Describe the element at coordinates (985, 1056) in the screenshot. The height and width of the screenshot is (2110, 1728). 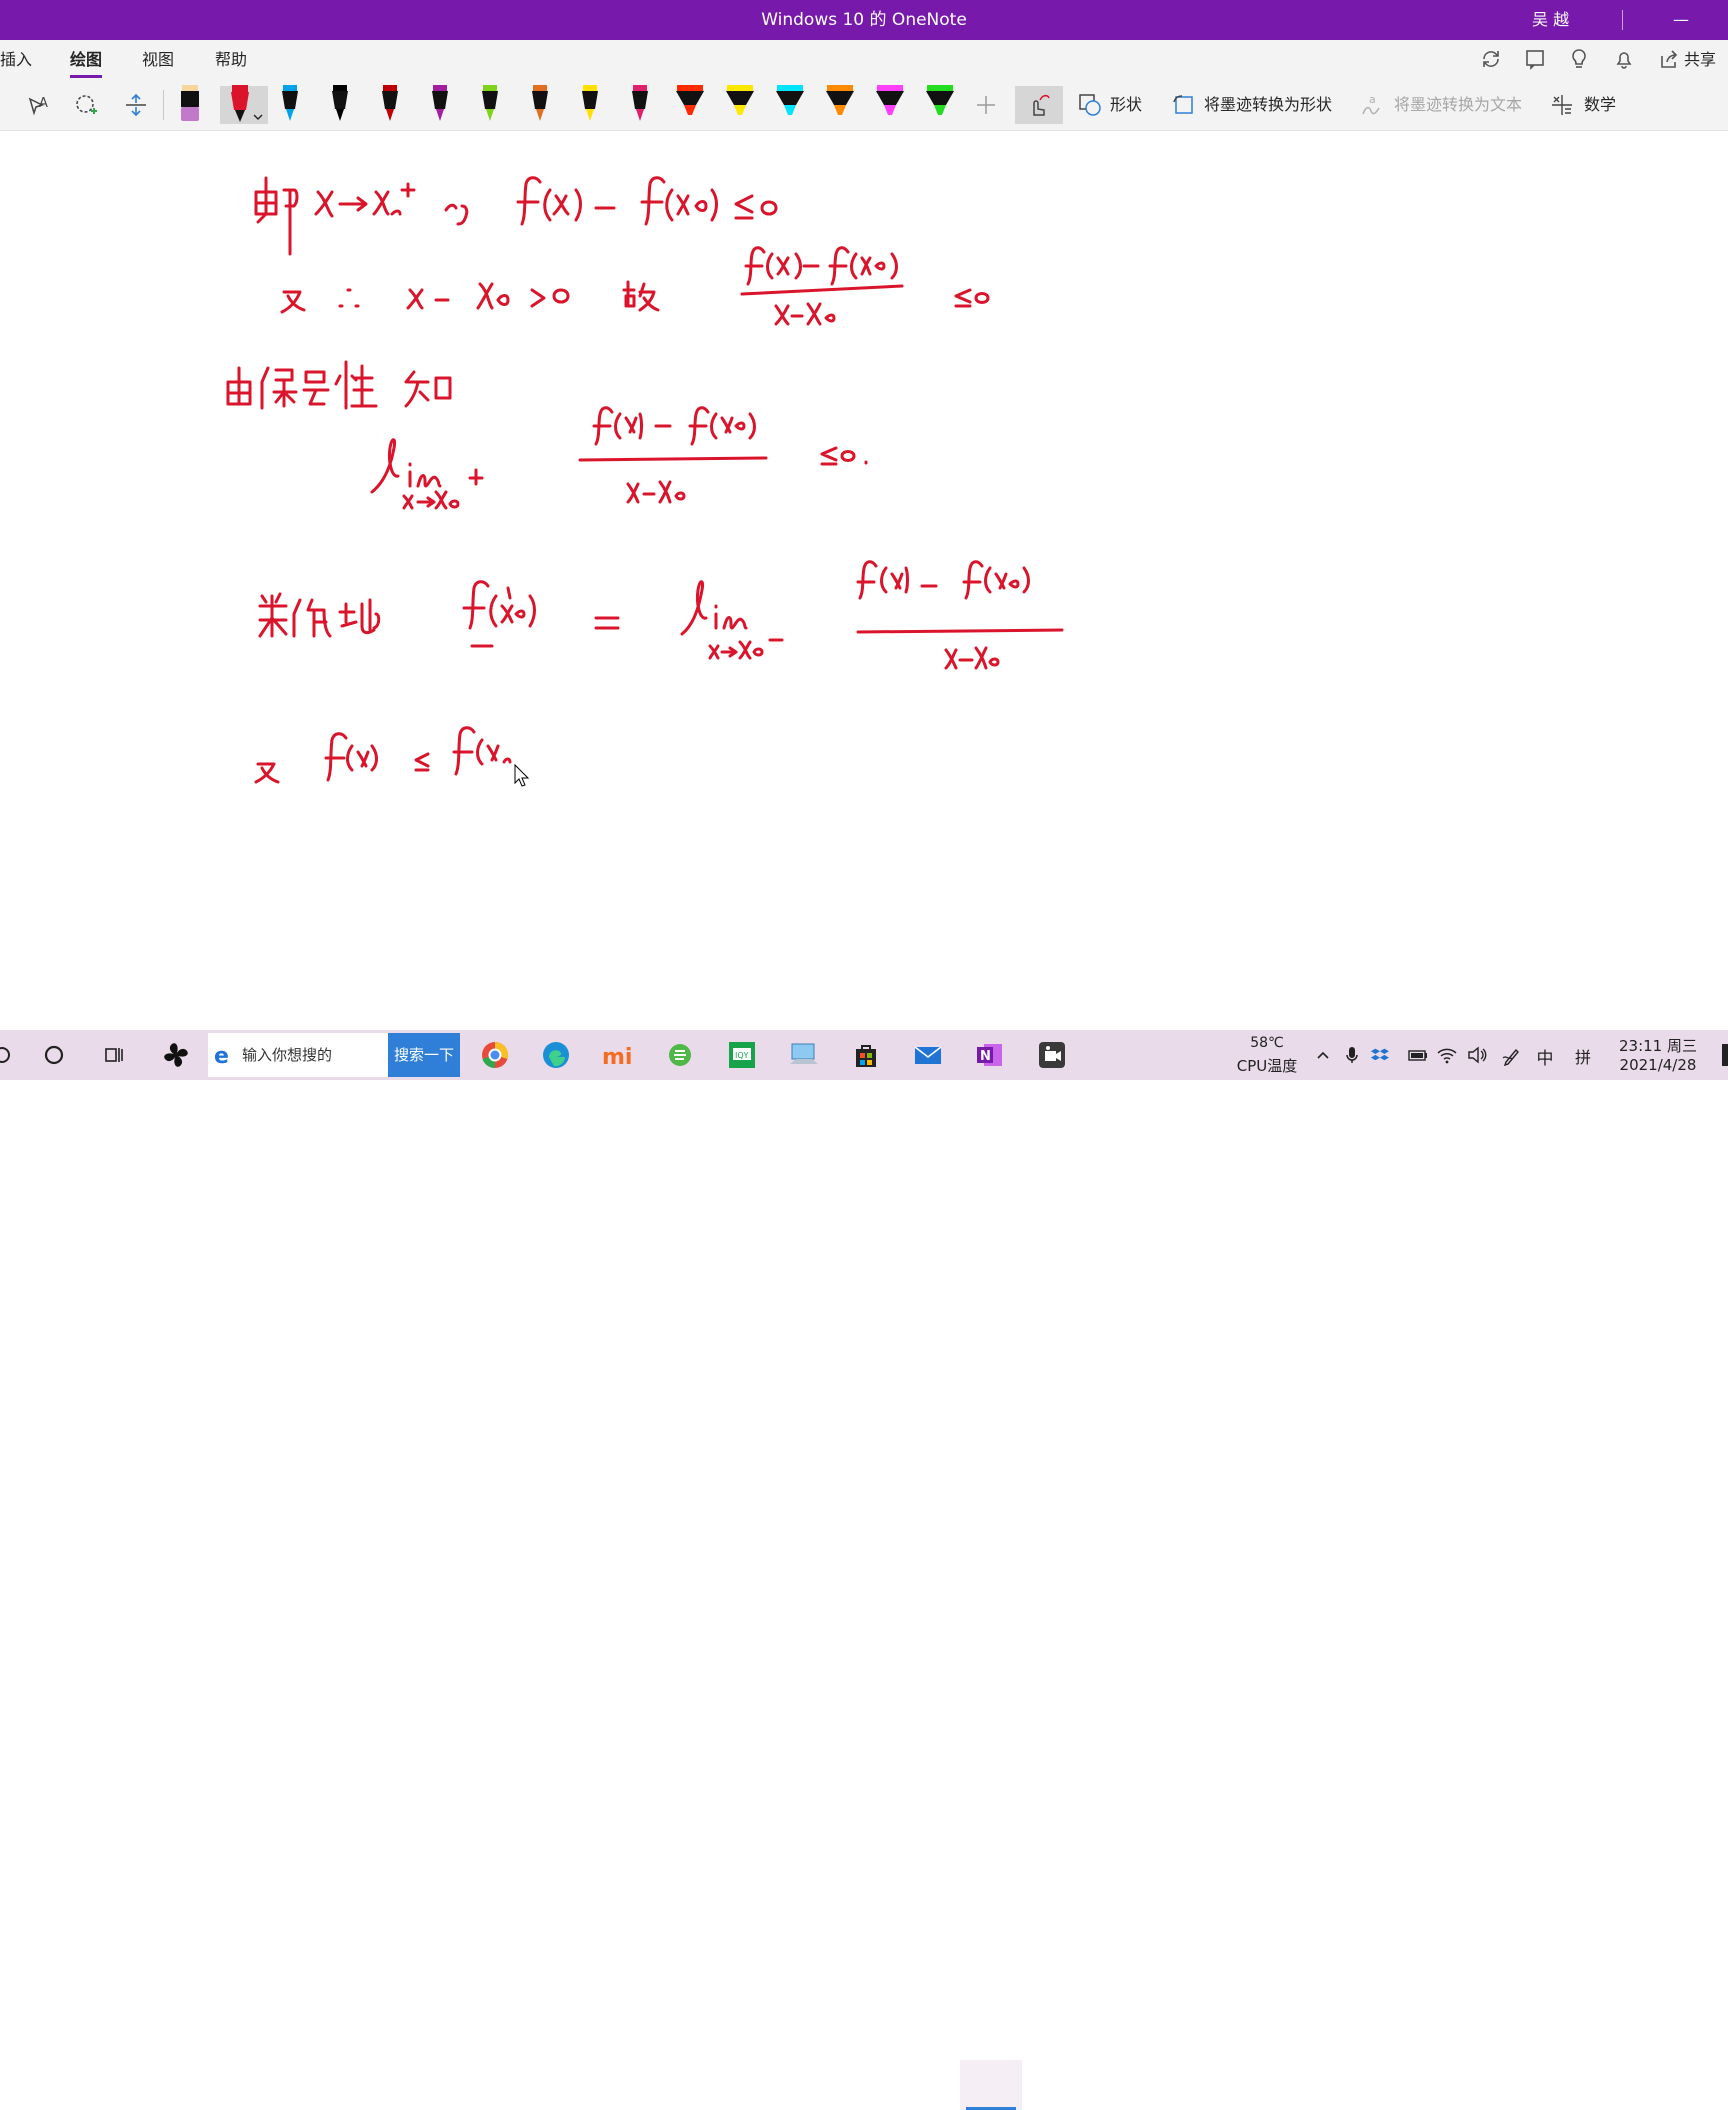
I see `svg-text: N` at that location.